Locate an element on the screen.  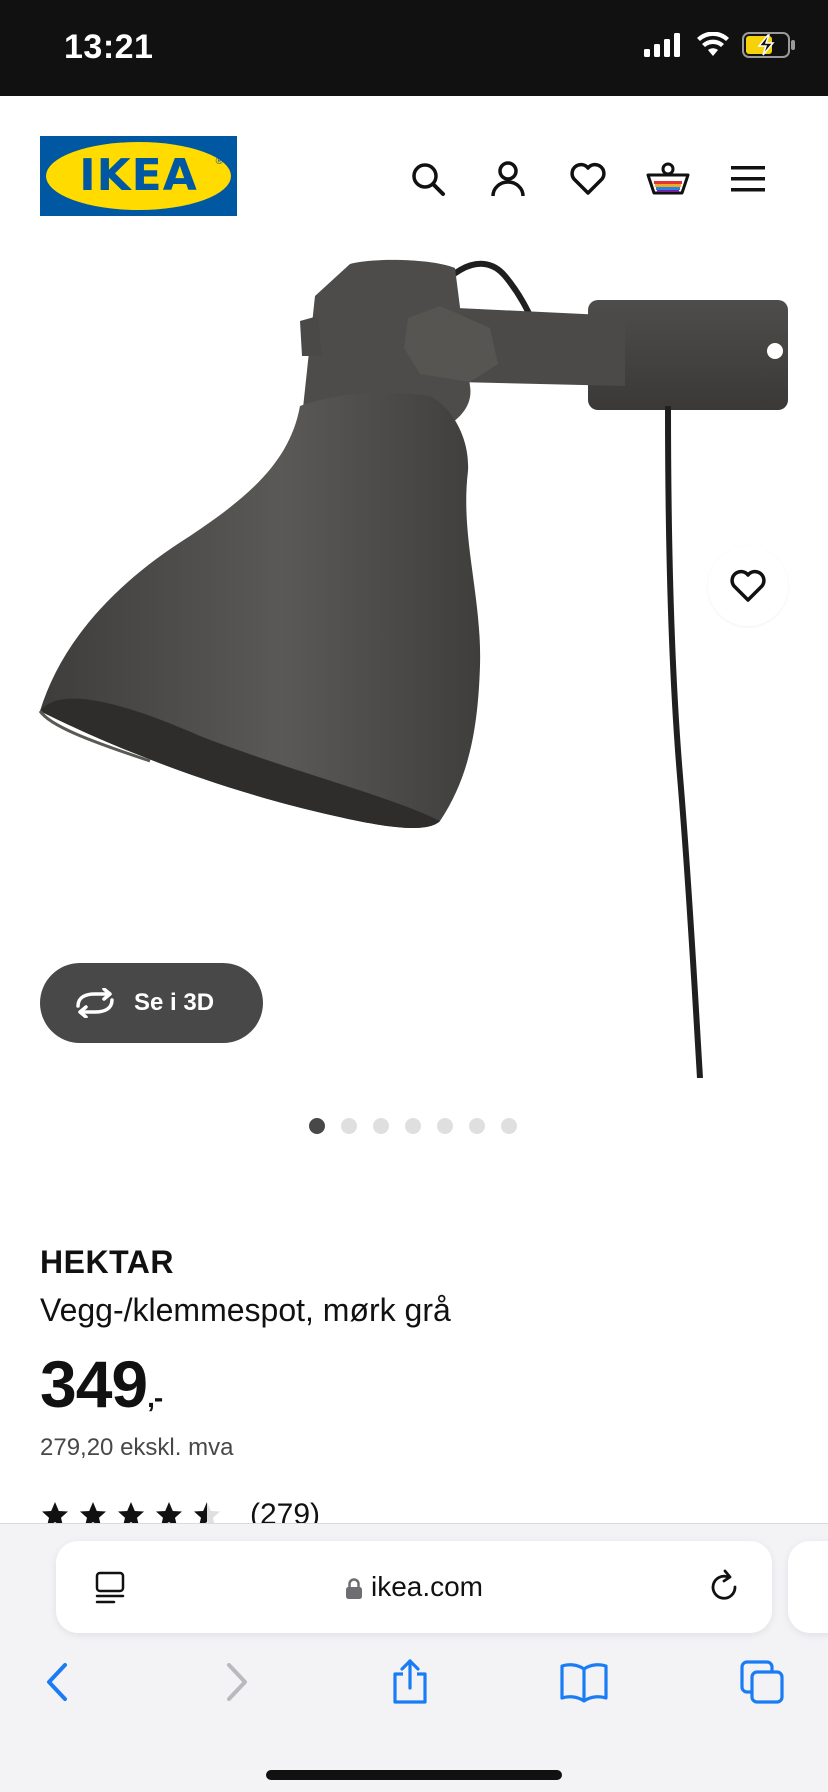
chevron-right-icon is located at coordinates (237, 1682).